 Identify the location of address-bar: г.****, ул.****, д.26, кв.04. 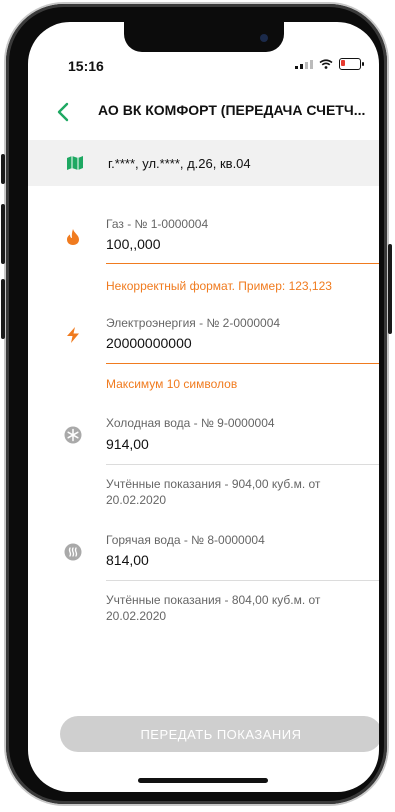
(203, 163).